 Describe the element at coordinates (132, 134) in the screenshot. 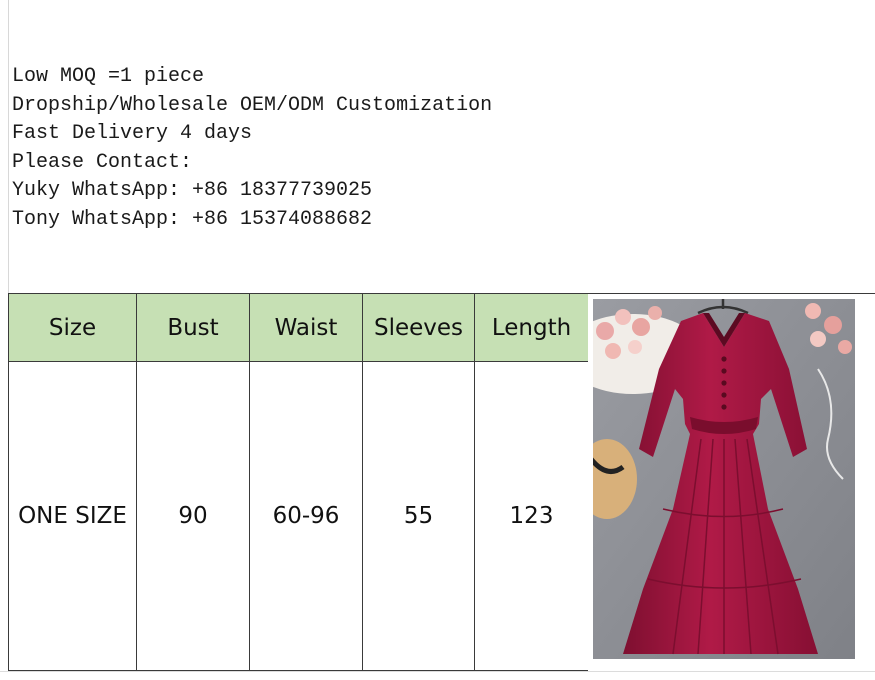

I see `info-line-delivery: Fast Delivery 4 days` at that location.